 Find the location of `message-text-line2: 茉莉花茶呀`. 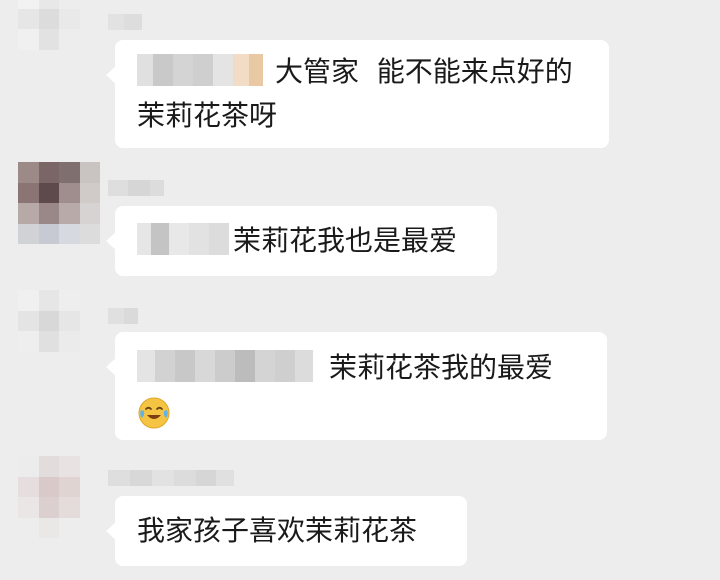

message-text-line2: 茉莉花茶呀 is located at coordinates (207, 115).